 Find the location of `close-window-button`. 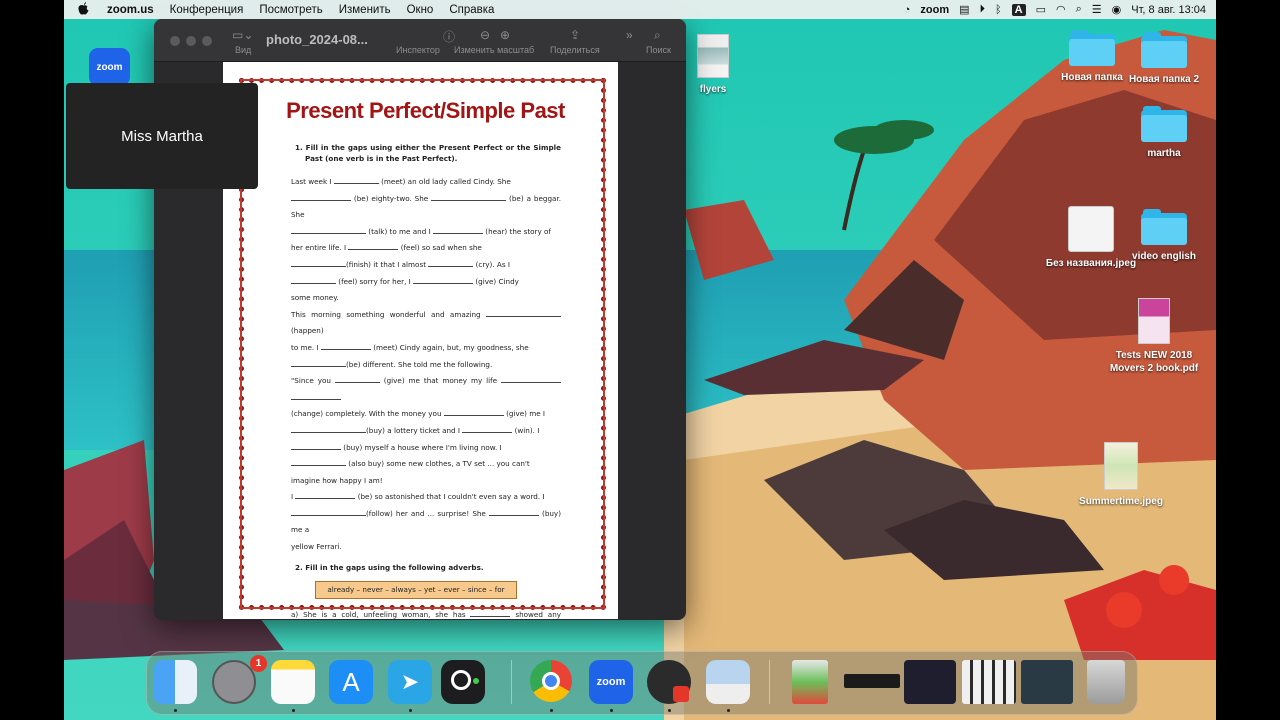

close-window-button is located at coordinates (175, 41).